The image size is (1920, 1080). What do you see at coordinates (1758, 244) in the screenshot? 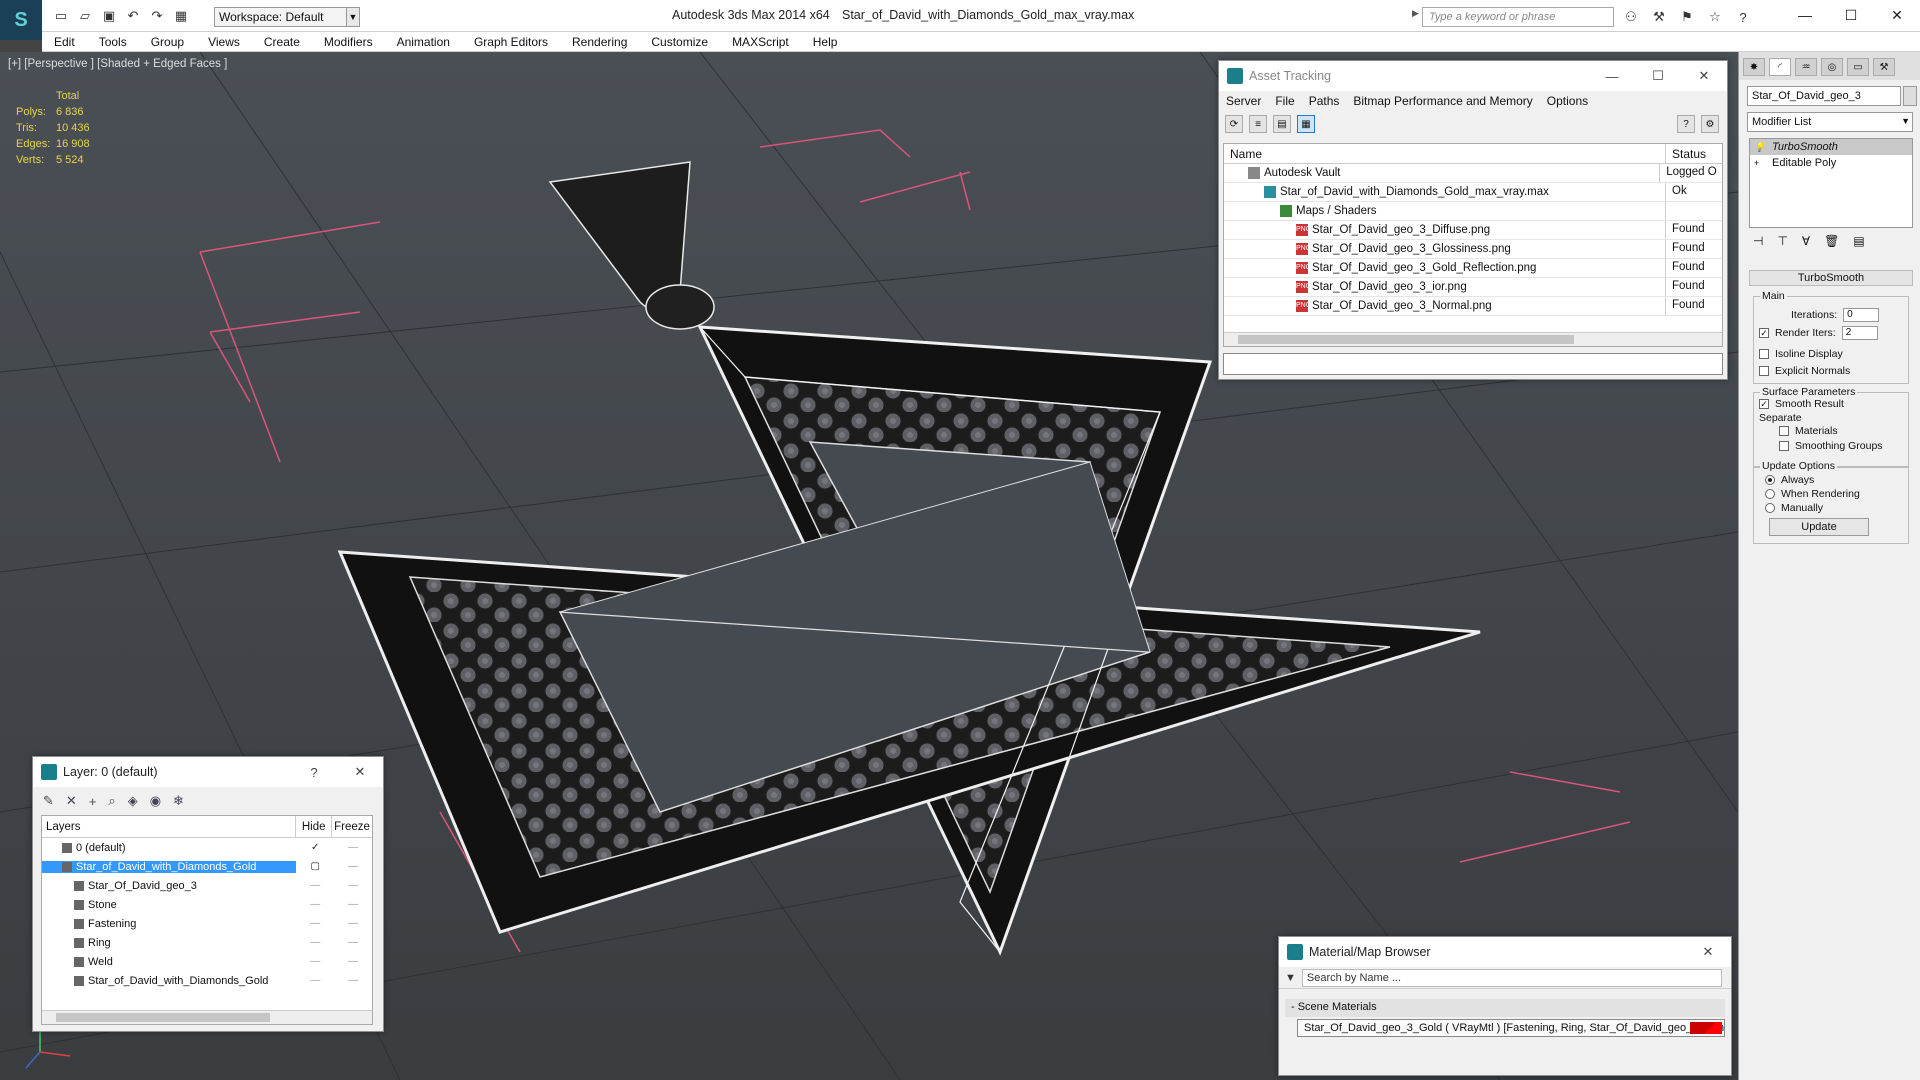
I see `pin-stack-icon: ⊣` at bounding box center [1758, 244].